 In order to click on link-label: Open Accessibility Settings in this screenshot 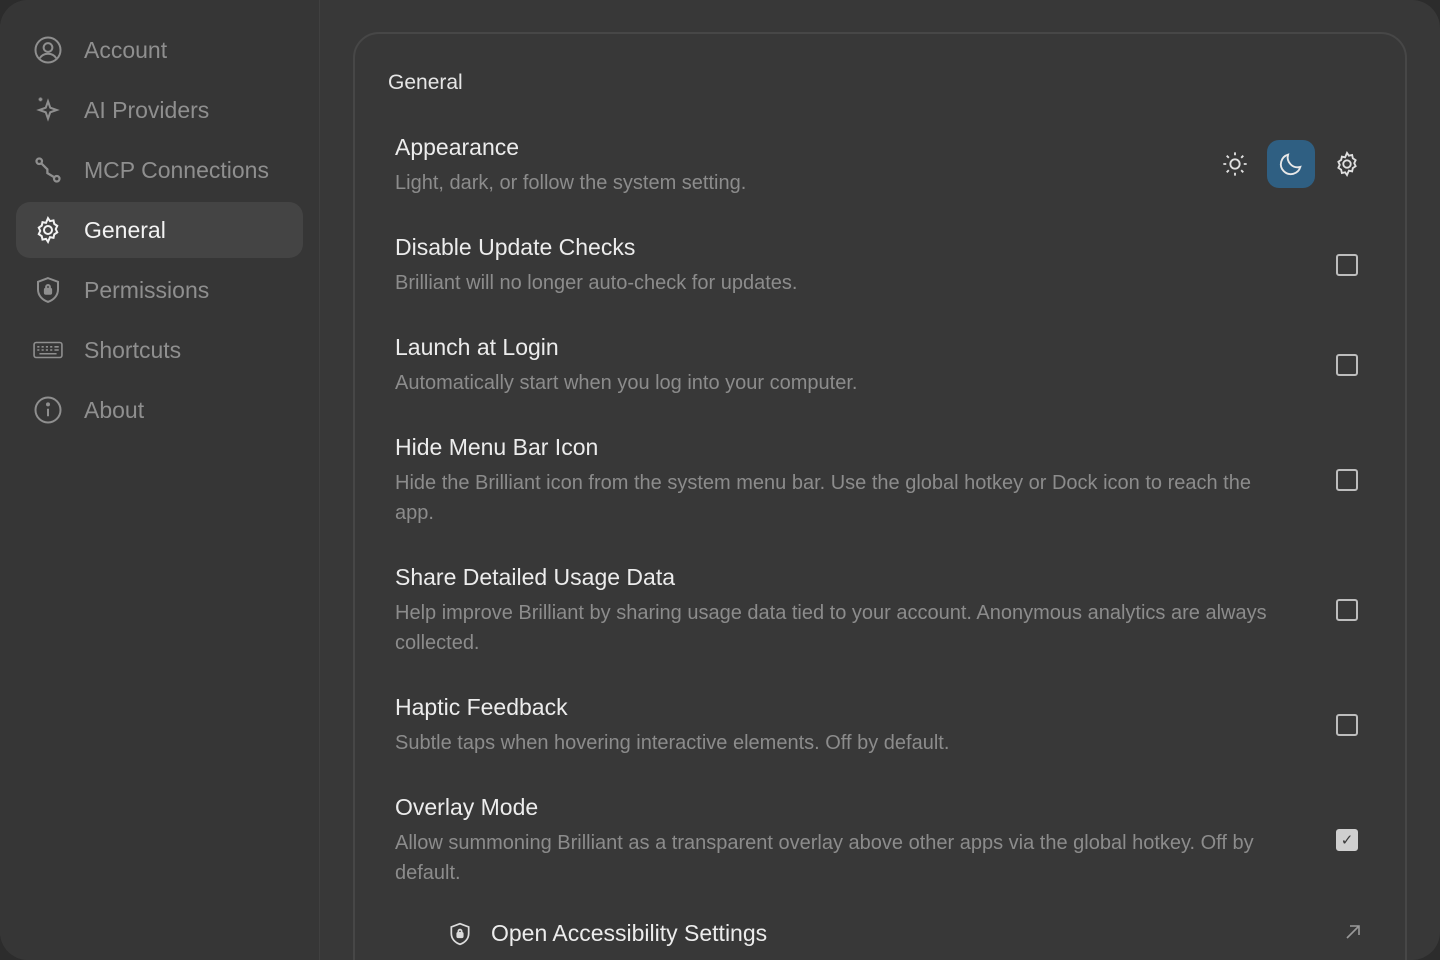, I will do `click(629, 933)`.